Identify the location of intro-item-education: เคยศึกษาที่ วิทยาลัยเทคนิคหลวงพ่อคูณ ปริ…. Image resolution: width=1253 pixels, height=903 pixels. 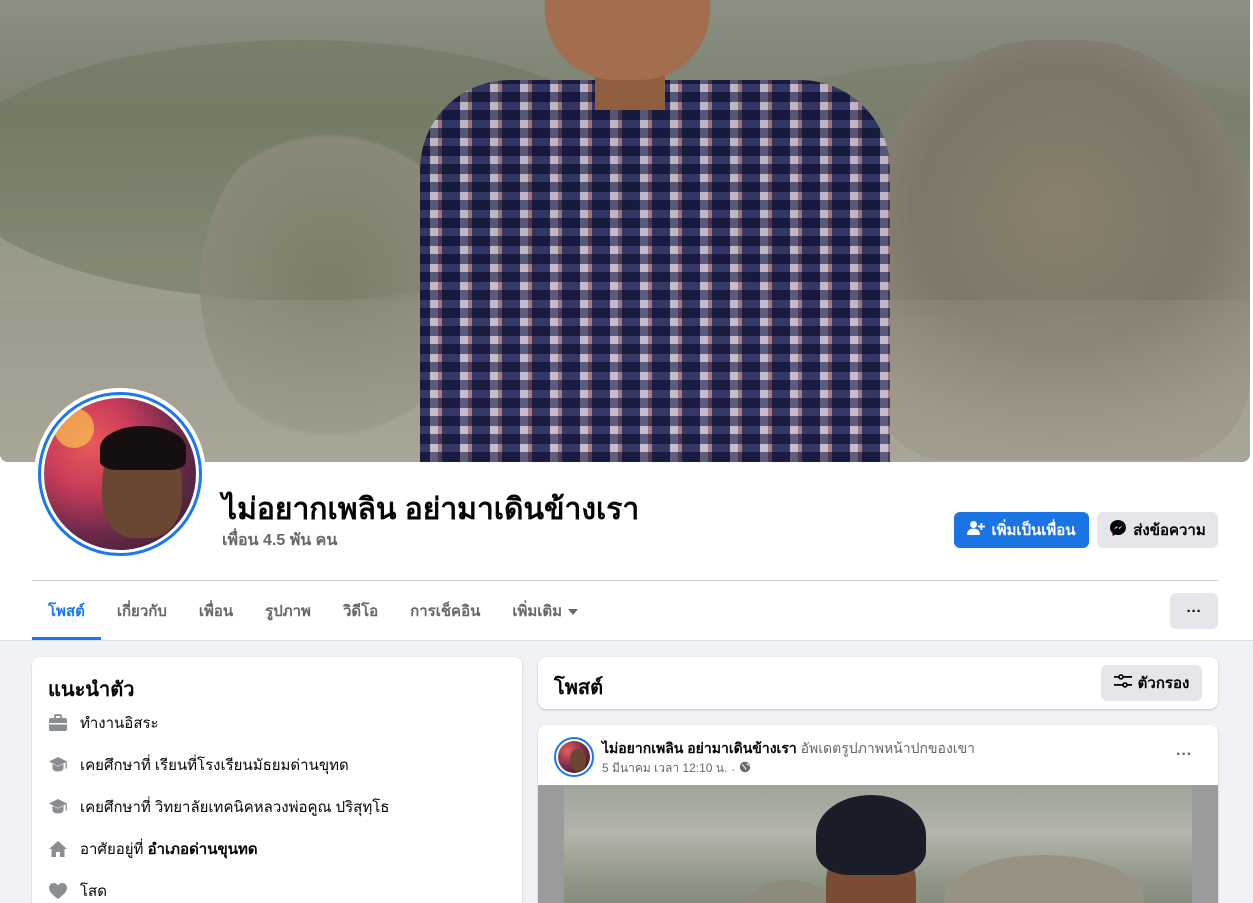
(218, 807).